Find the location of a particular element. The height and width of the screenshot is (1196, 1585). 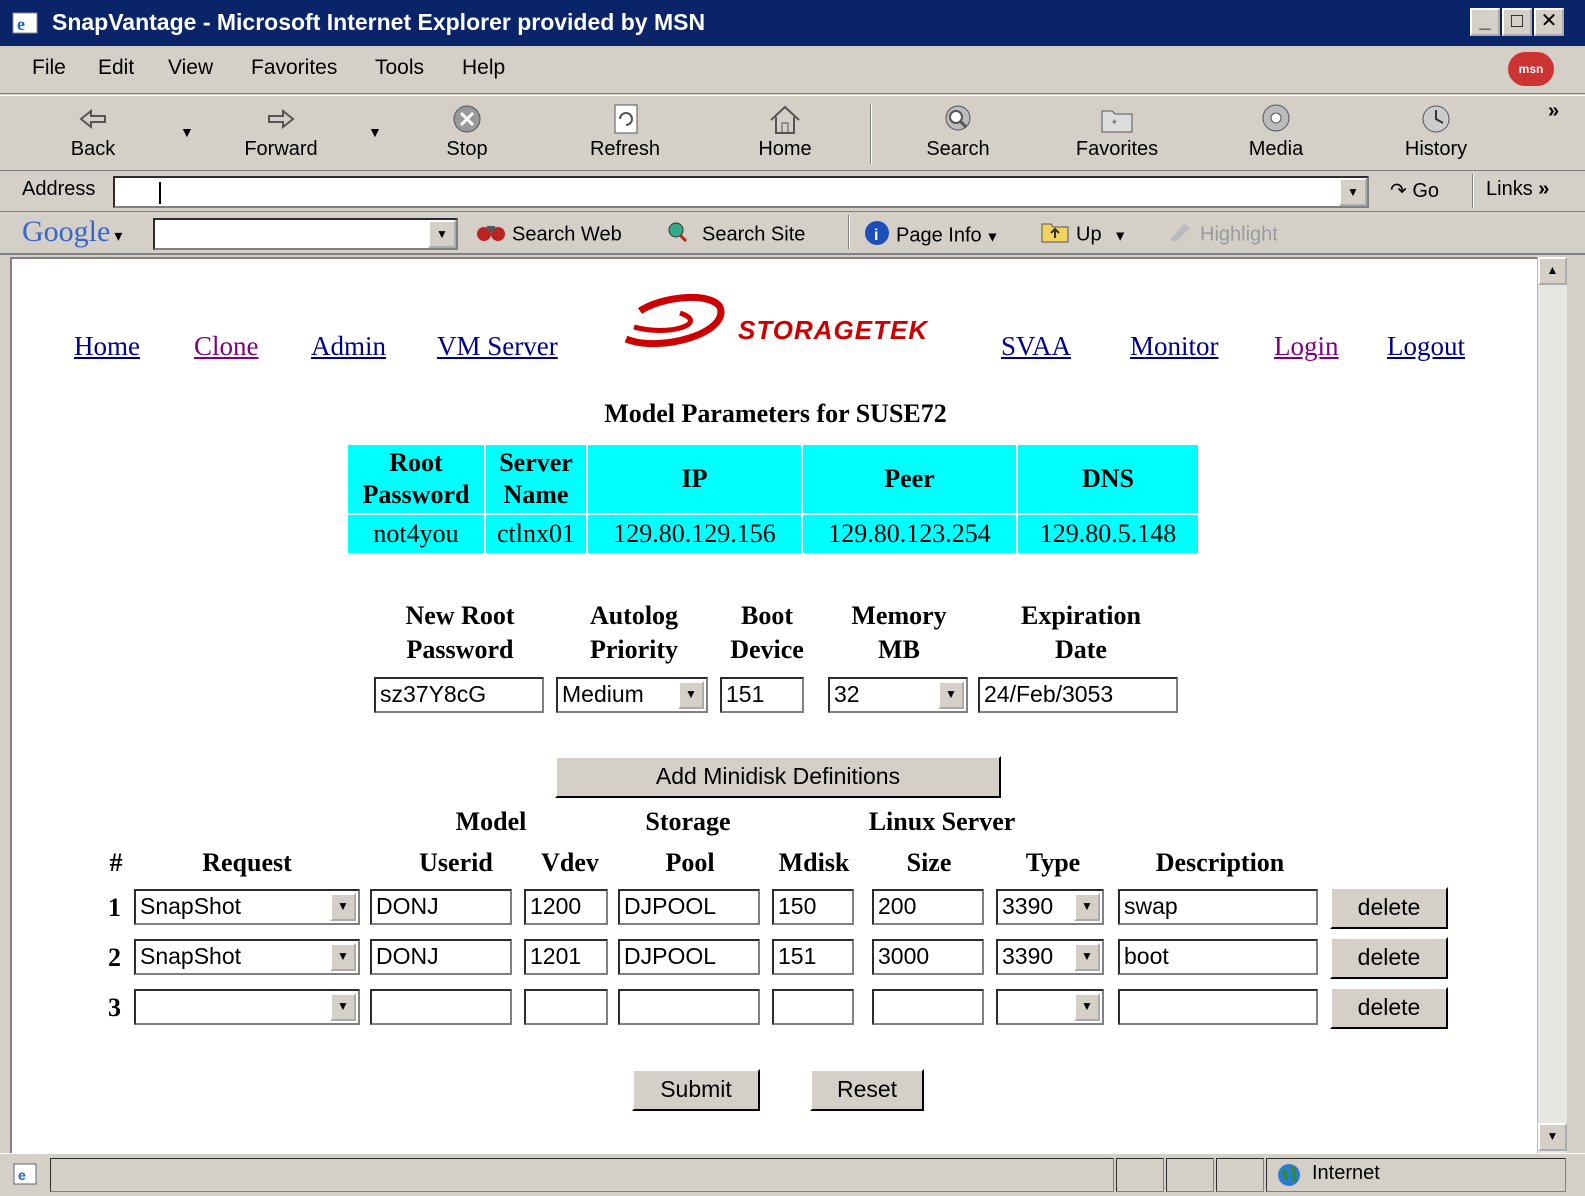

vertical-scrollbar: ▲ ▼ is located at coordinates (1552, 705).